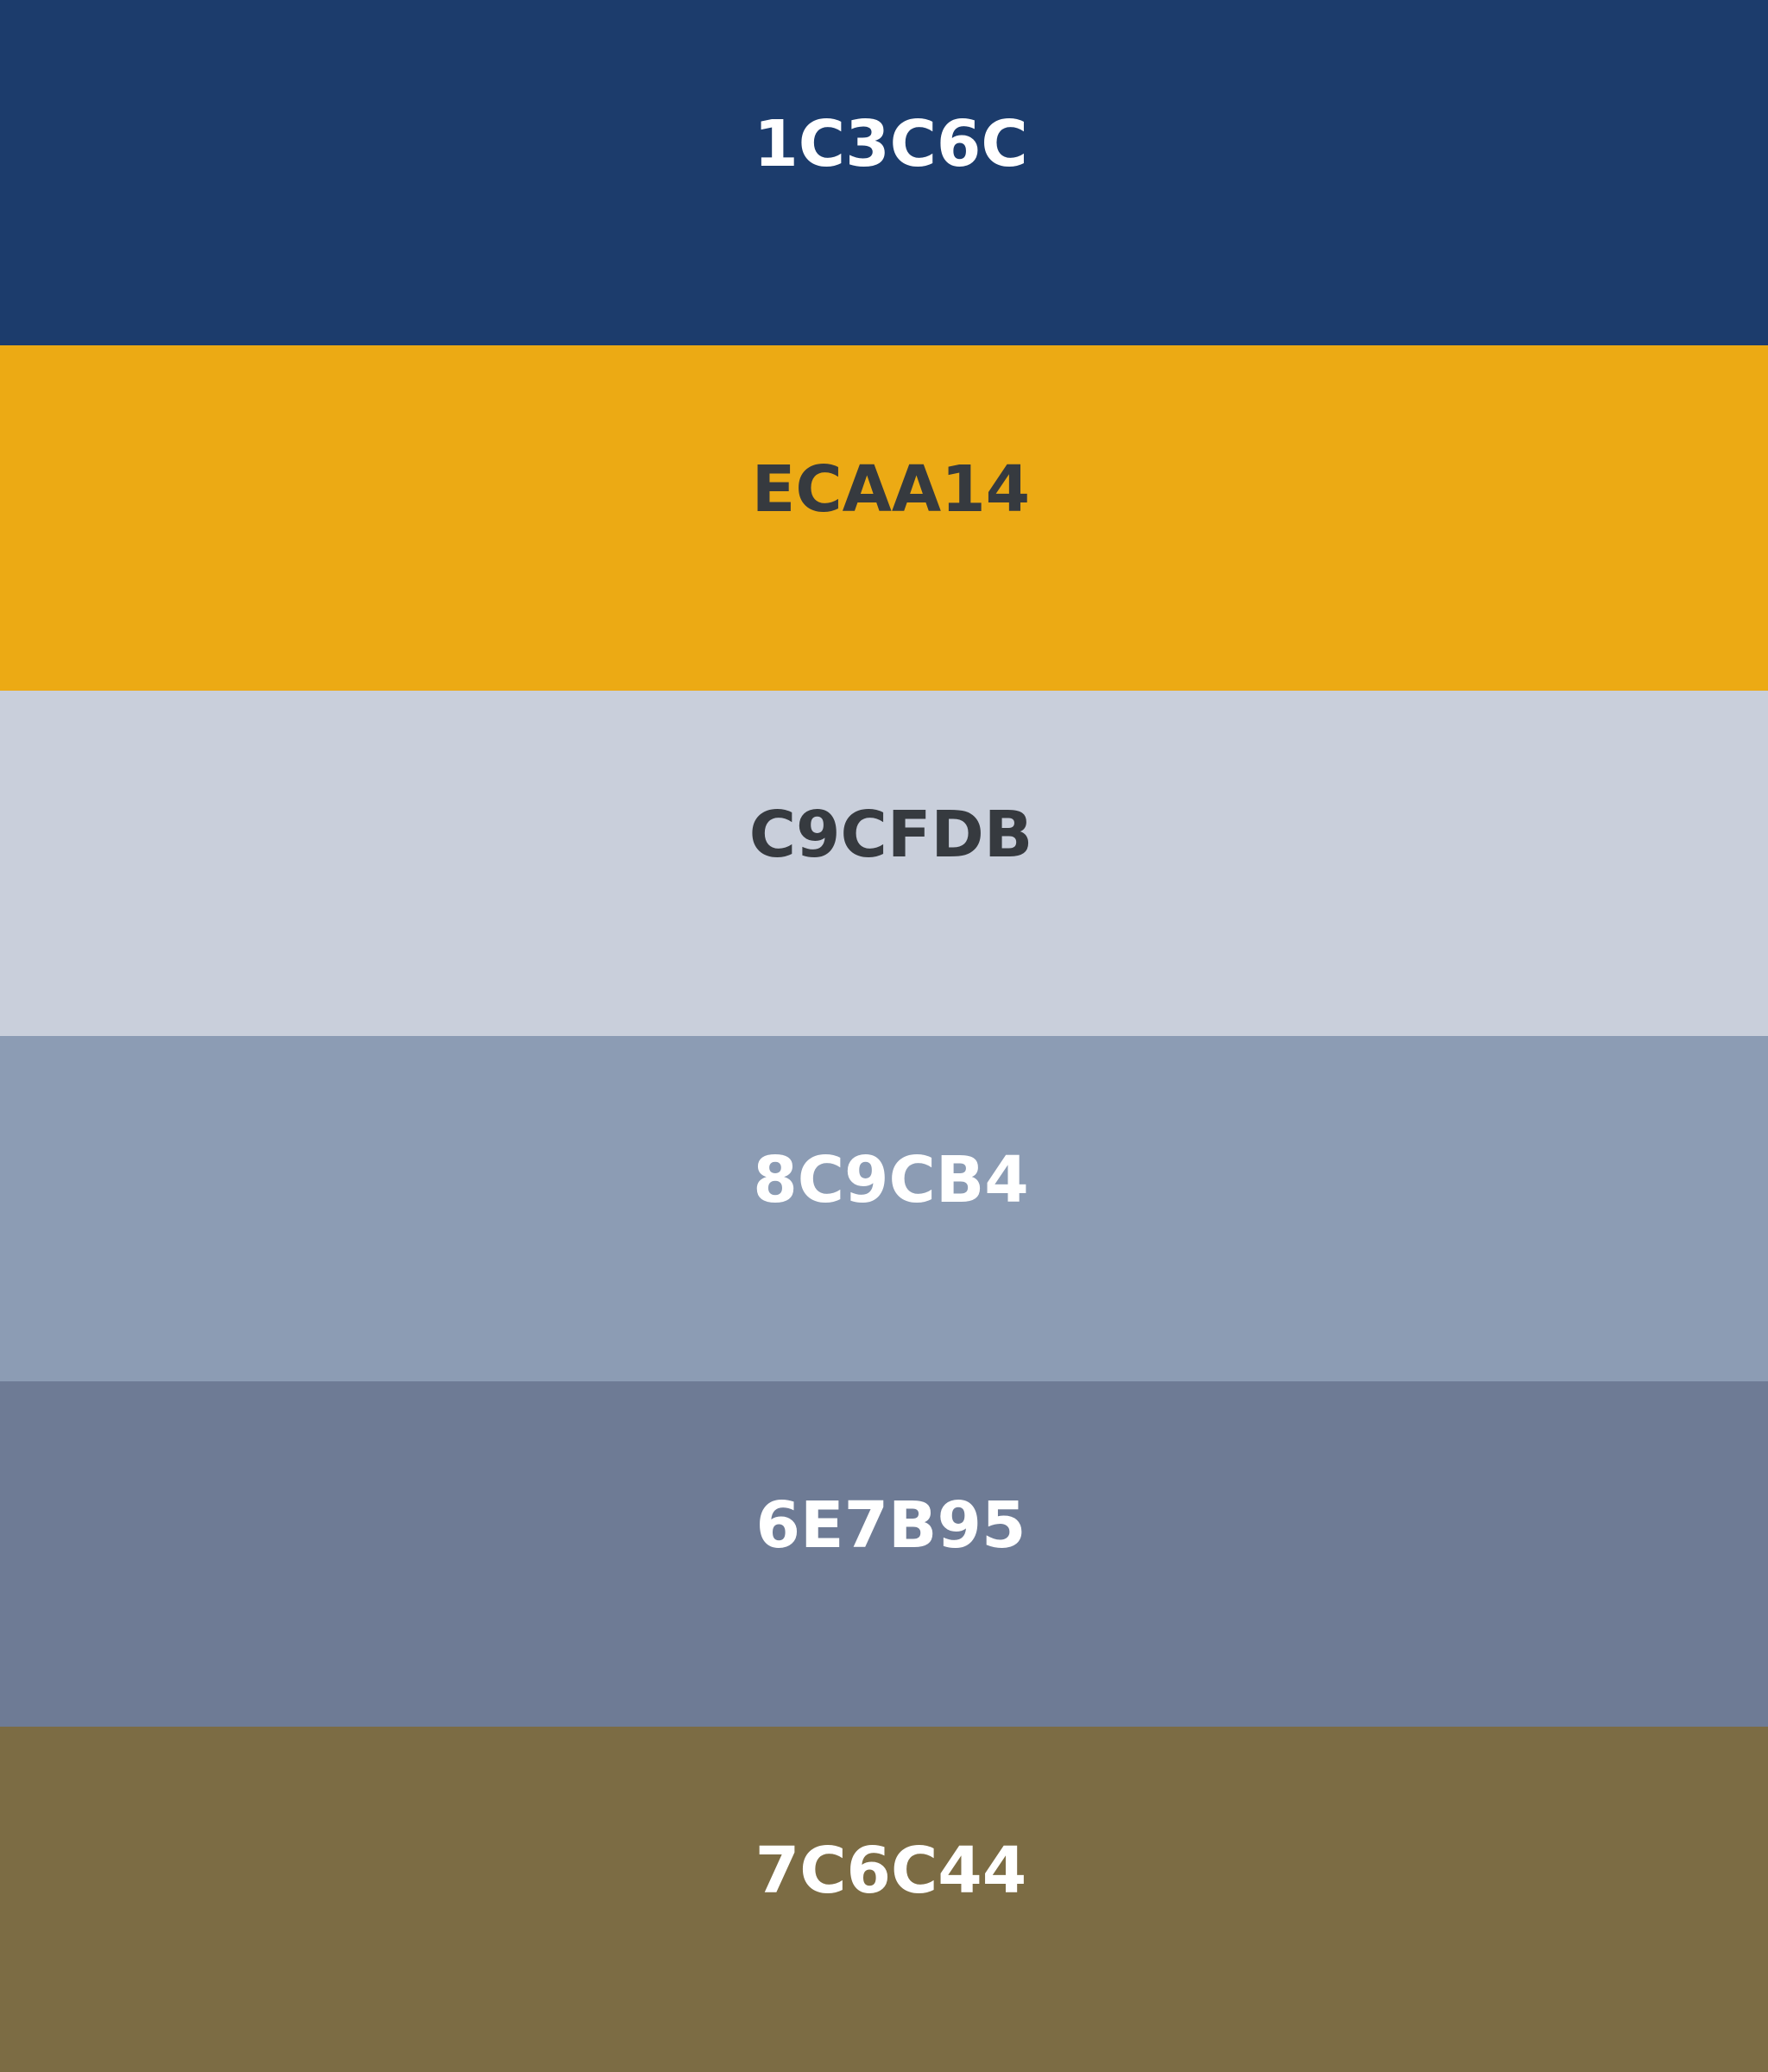  Describe the element at coordinates (891, 489) in the screenshot. I see `swatch-hex-label: ECAA14` at that location.